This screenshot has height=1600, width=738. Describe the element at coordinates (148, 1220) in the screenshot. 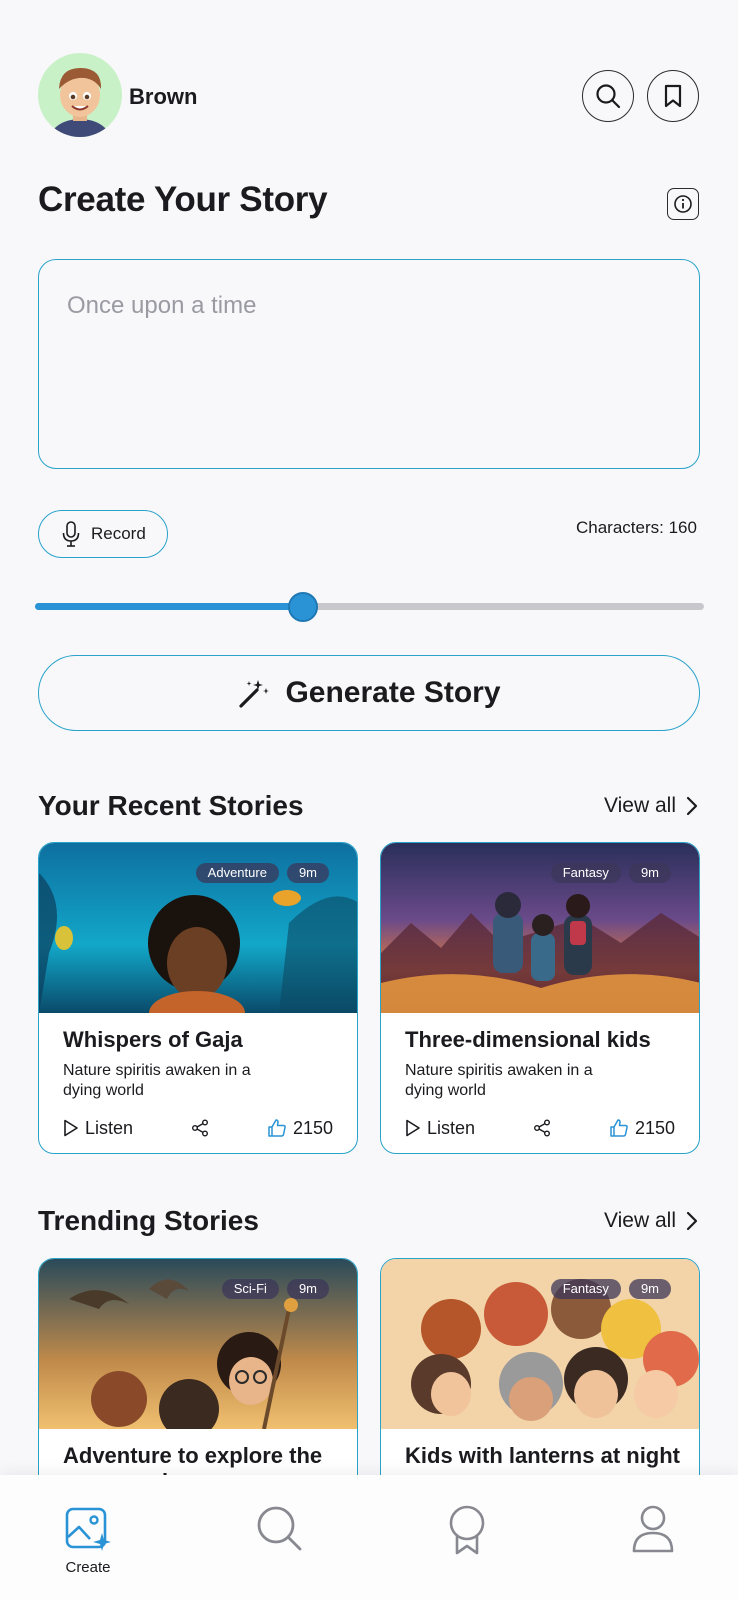

I see `trending-stories-title: Trending Stories` at that location.